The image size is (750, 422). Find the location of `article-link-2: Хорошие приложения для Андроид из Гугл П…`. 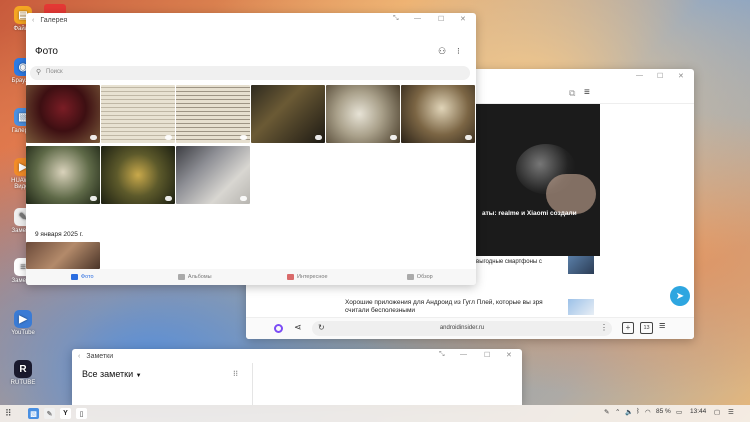

article-link-2: Хорошие приложения для Андроид из Гугл П… is located at coordinates (452, 307).